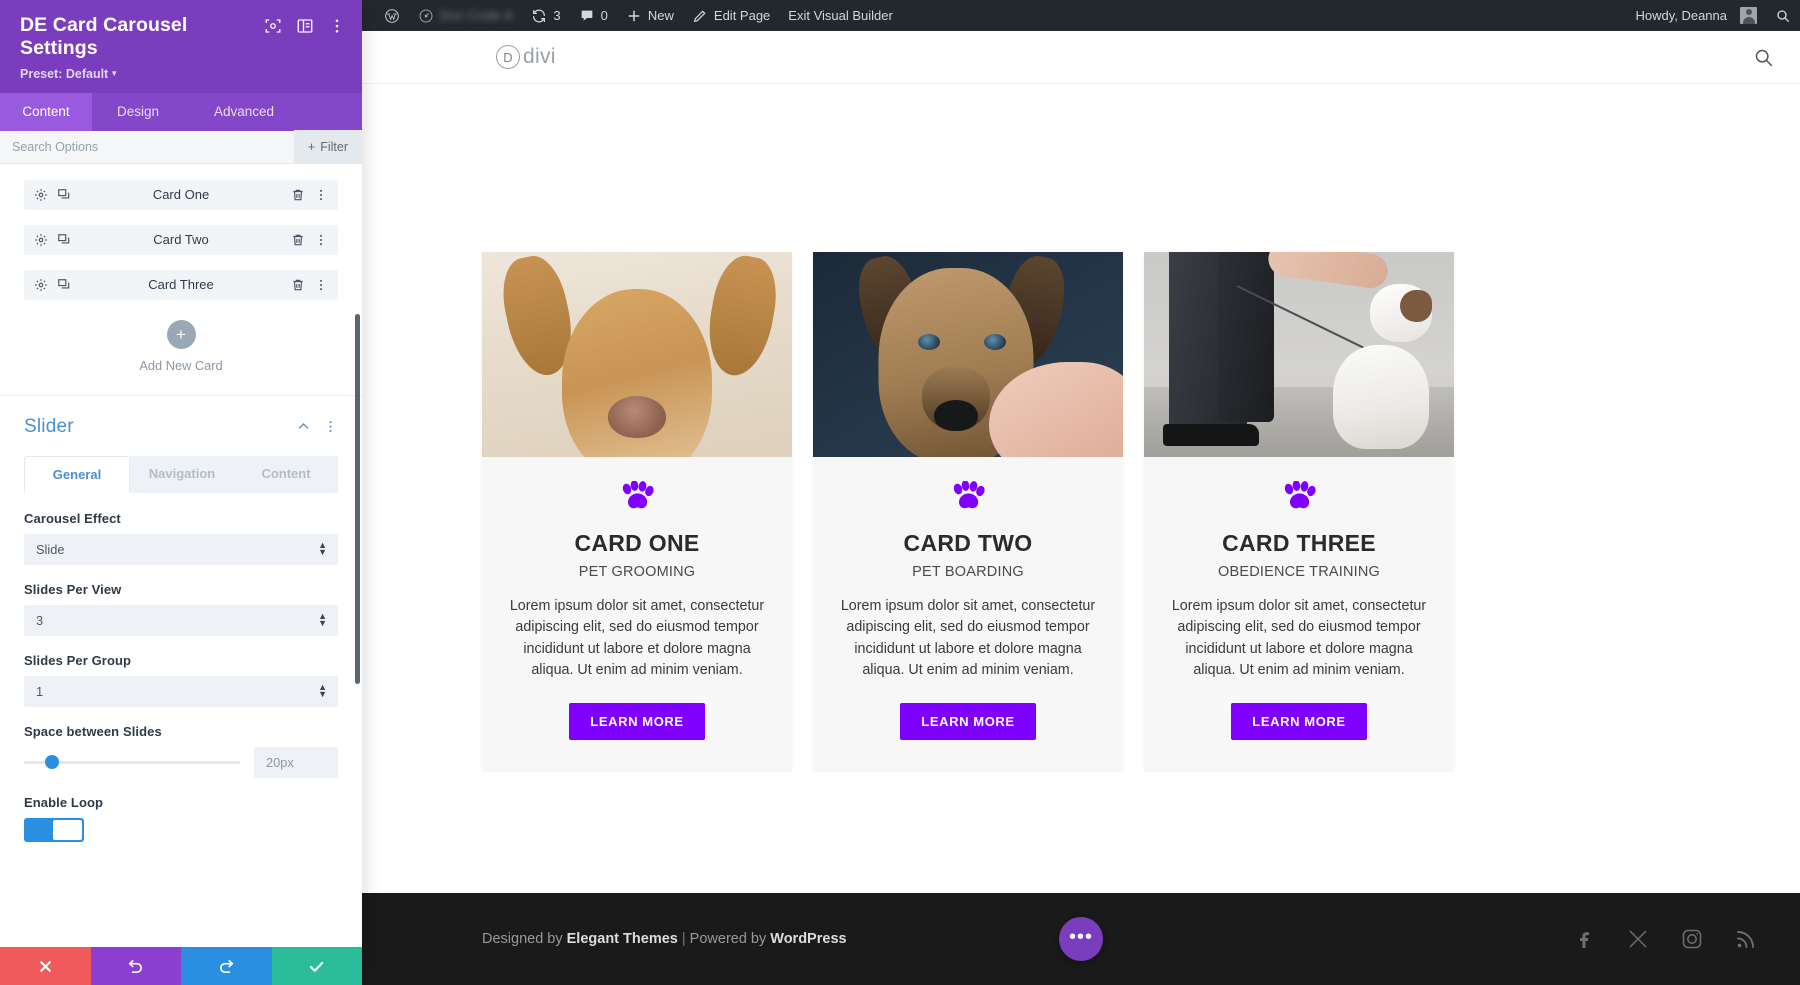 The width and height of the screenshot is (1800, 985). Describe the element at coordinates (305, 26) in the screenshot. I see `panel-layout-icon` at that location.